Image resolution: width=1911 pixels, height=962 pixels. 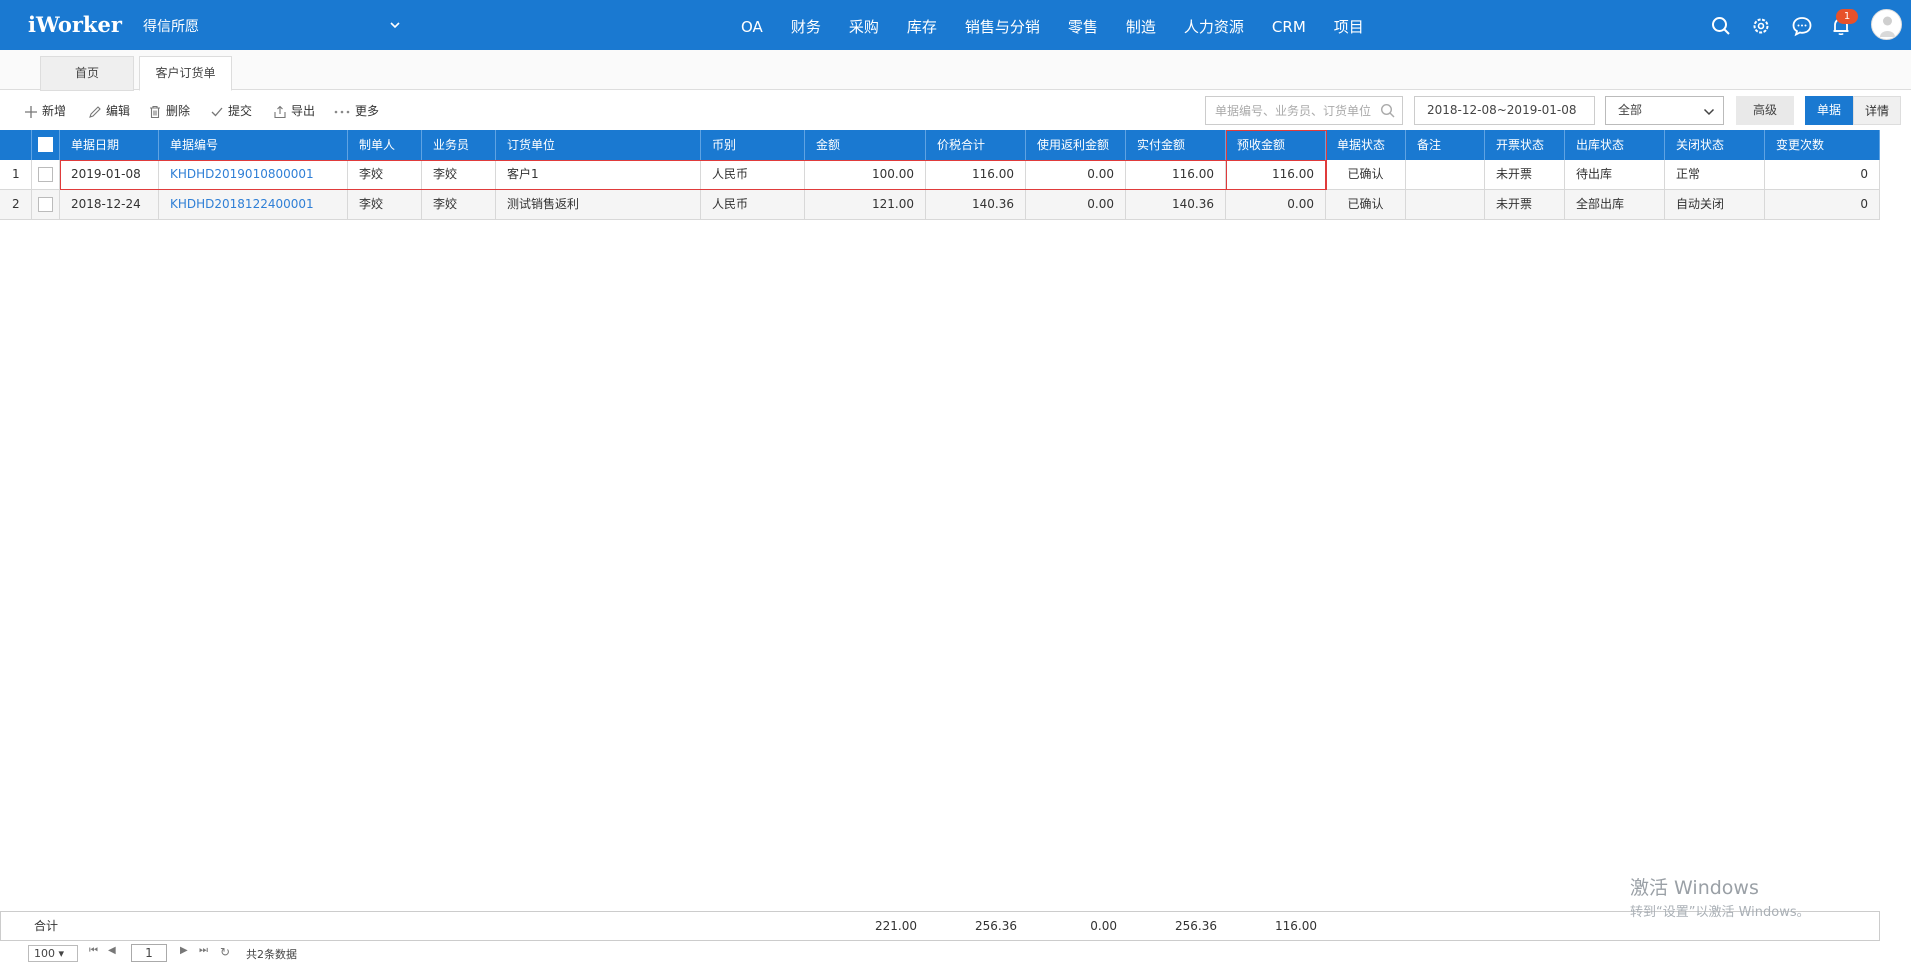 What do you see at coordinates (864, 25) in the screenshot?
I see `nav-purchase: 采购` at bounding box center [864, 25].